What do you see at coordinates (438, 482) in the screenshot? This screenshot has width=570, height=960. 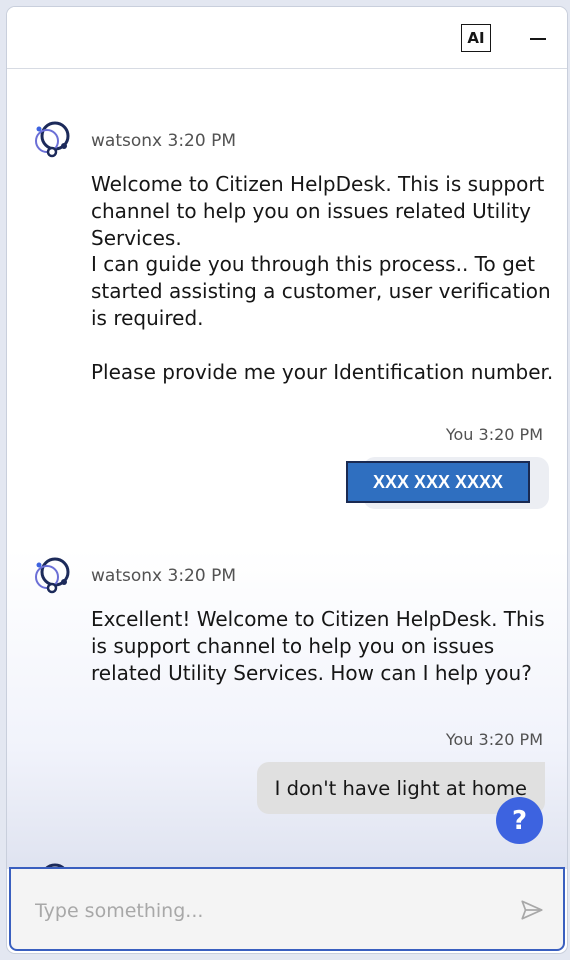 I see `identification-number: XXX XXX XXXX` at bounding box center [438, 482].